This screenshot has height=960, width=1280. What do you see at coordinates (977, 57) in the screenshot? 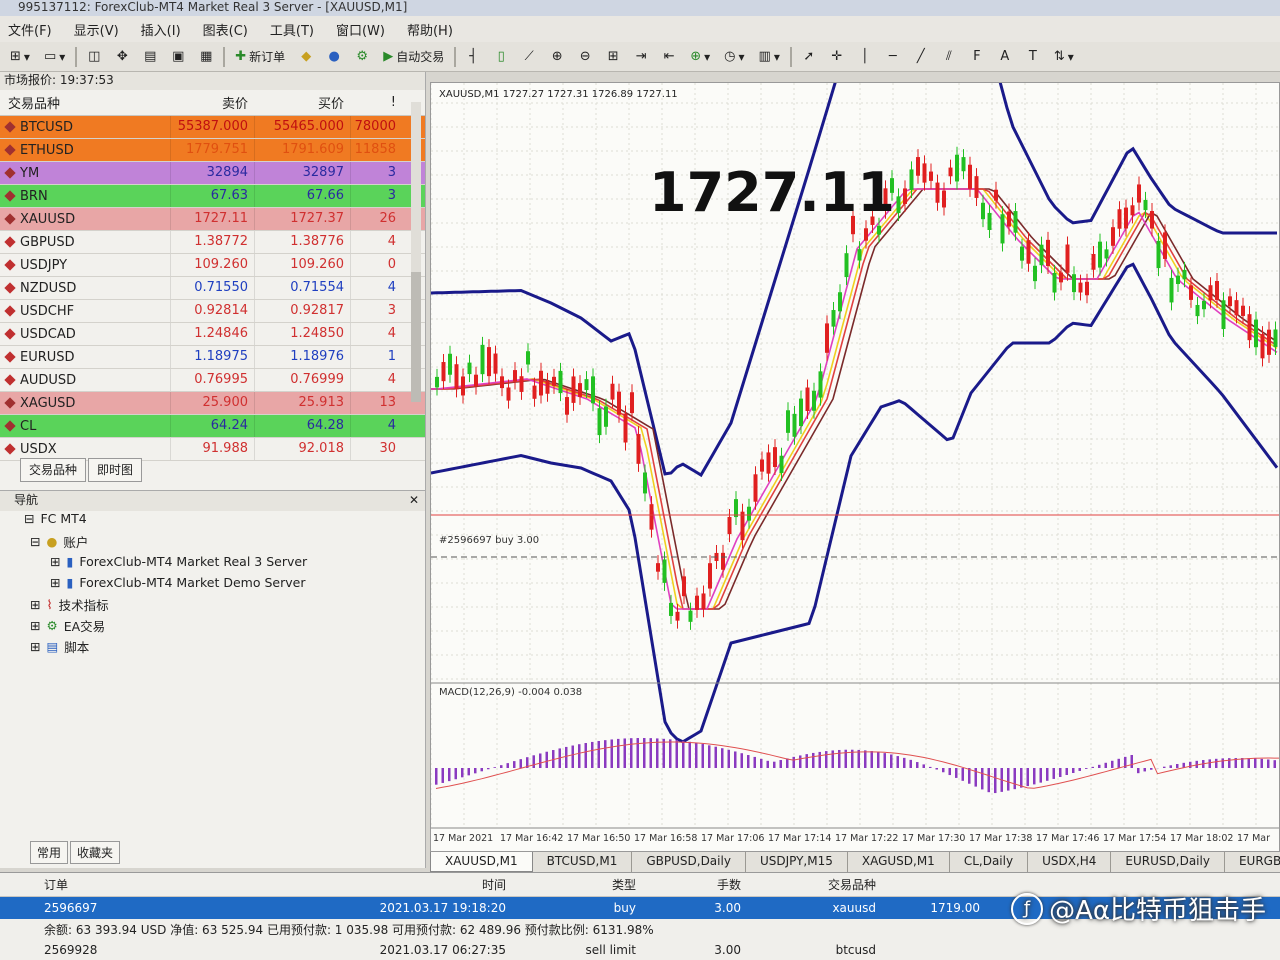
I see `fibonacci-button: F` at bounding box center [977, 57].